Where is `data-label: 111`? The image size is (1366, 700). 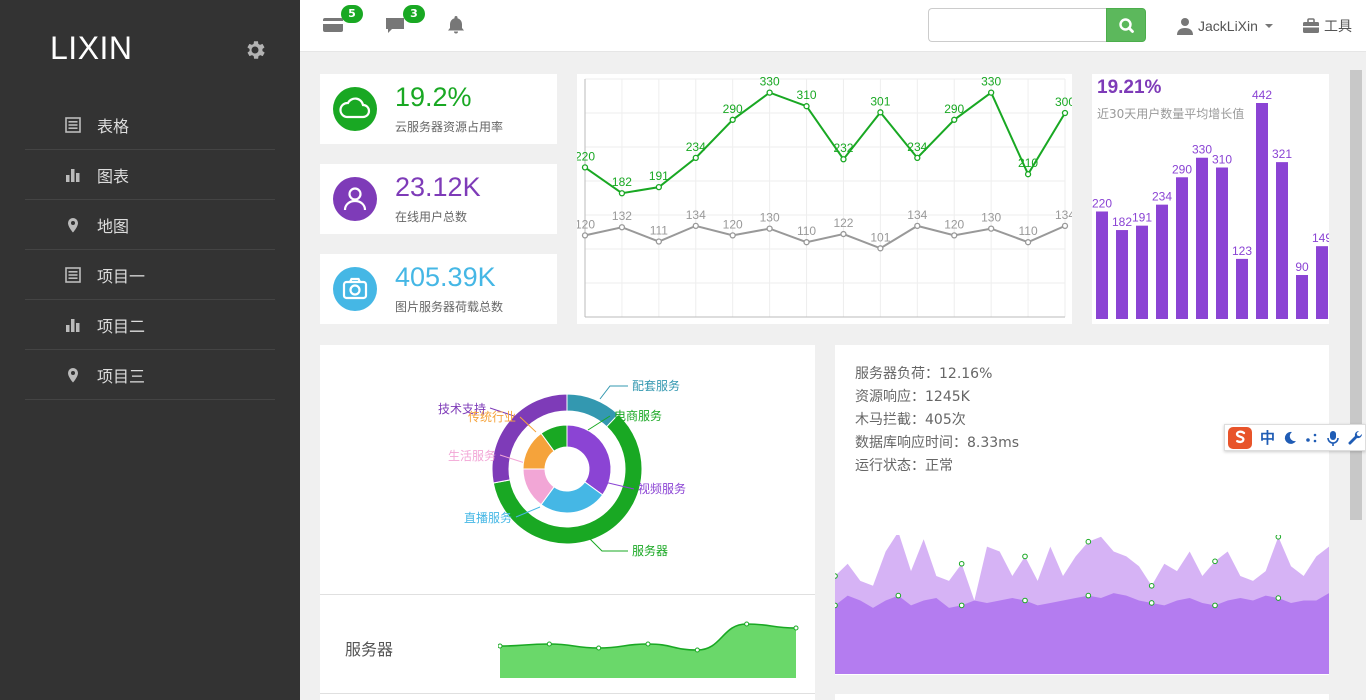
data-label: 111 is located at coordinates (659, 231).